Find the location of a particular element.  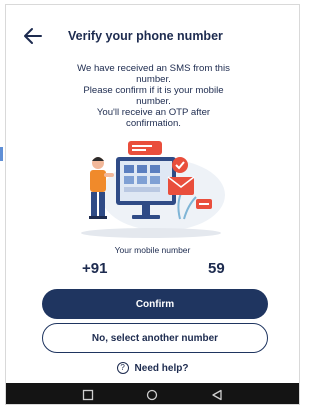

mobile-number-label: Your mobile number is located at coordinates (152, 250).